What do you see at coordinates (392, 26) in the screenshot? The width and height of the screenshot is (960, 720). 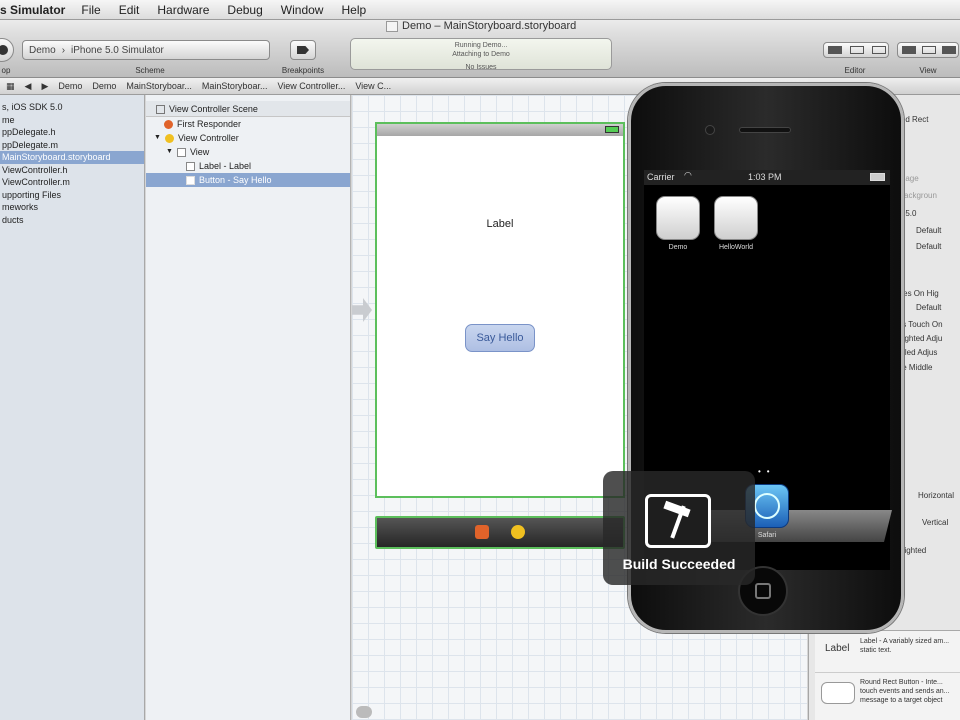 I see `storyboard-file-icon` at bounding box center [392, 26].